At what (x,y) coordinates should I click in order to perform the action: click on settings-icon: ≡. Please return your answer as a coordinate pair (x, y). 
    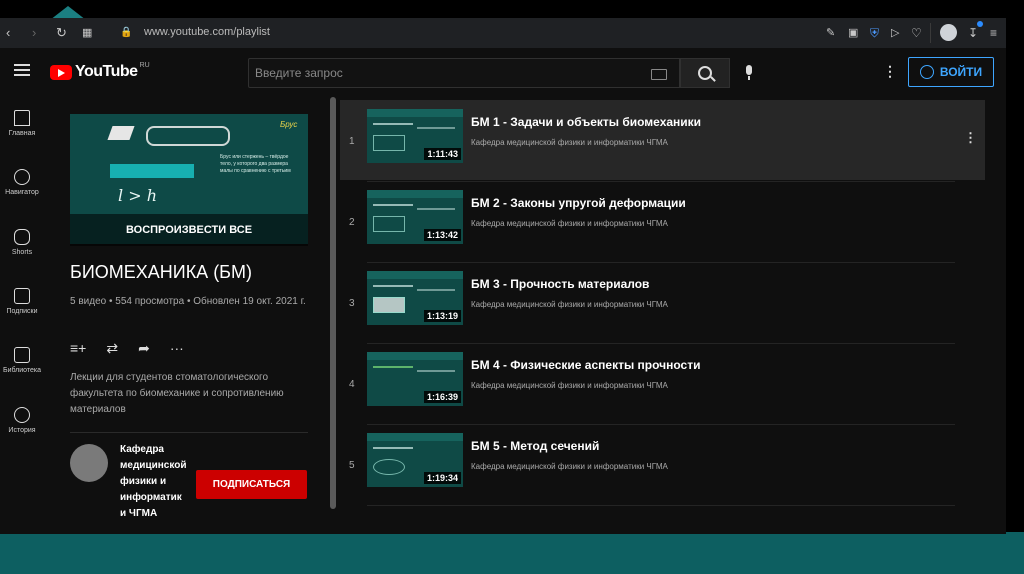
    Looking at the image, I should click on (993, 33).